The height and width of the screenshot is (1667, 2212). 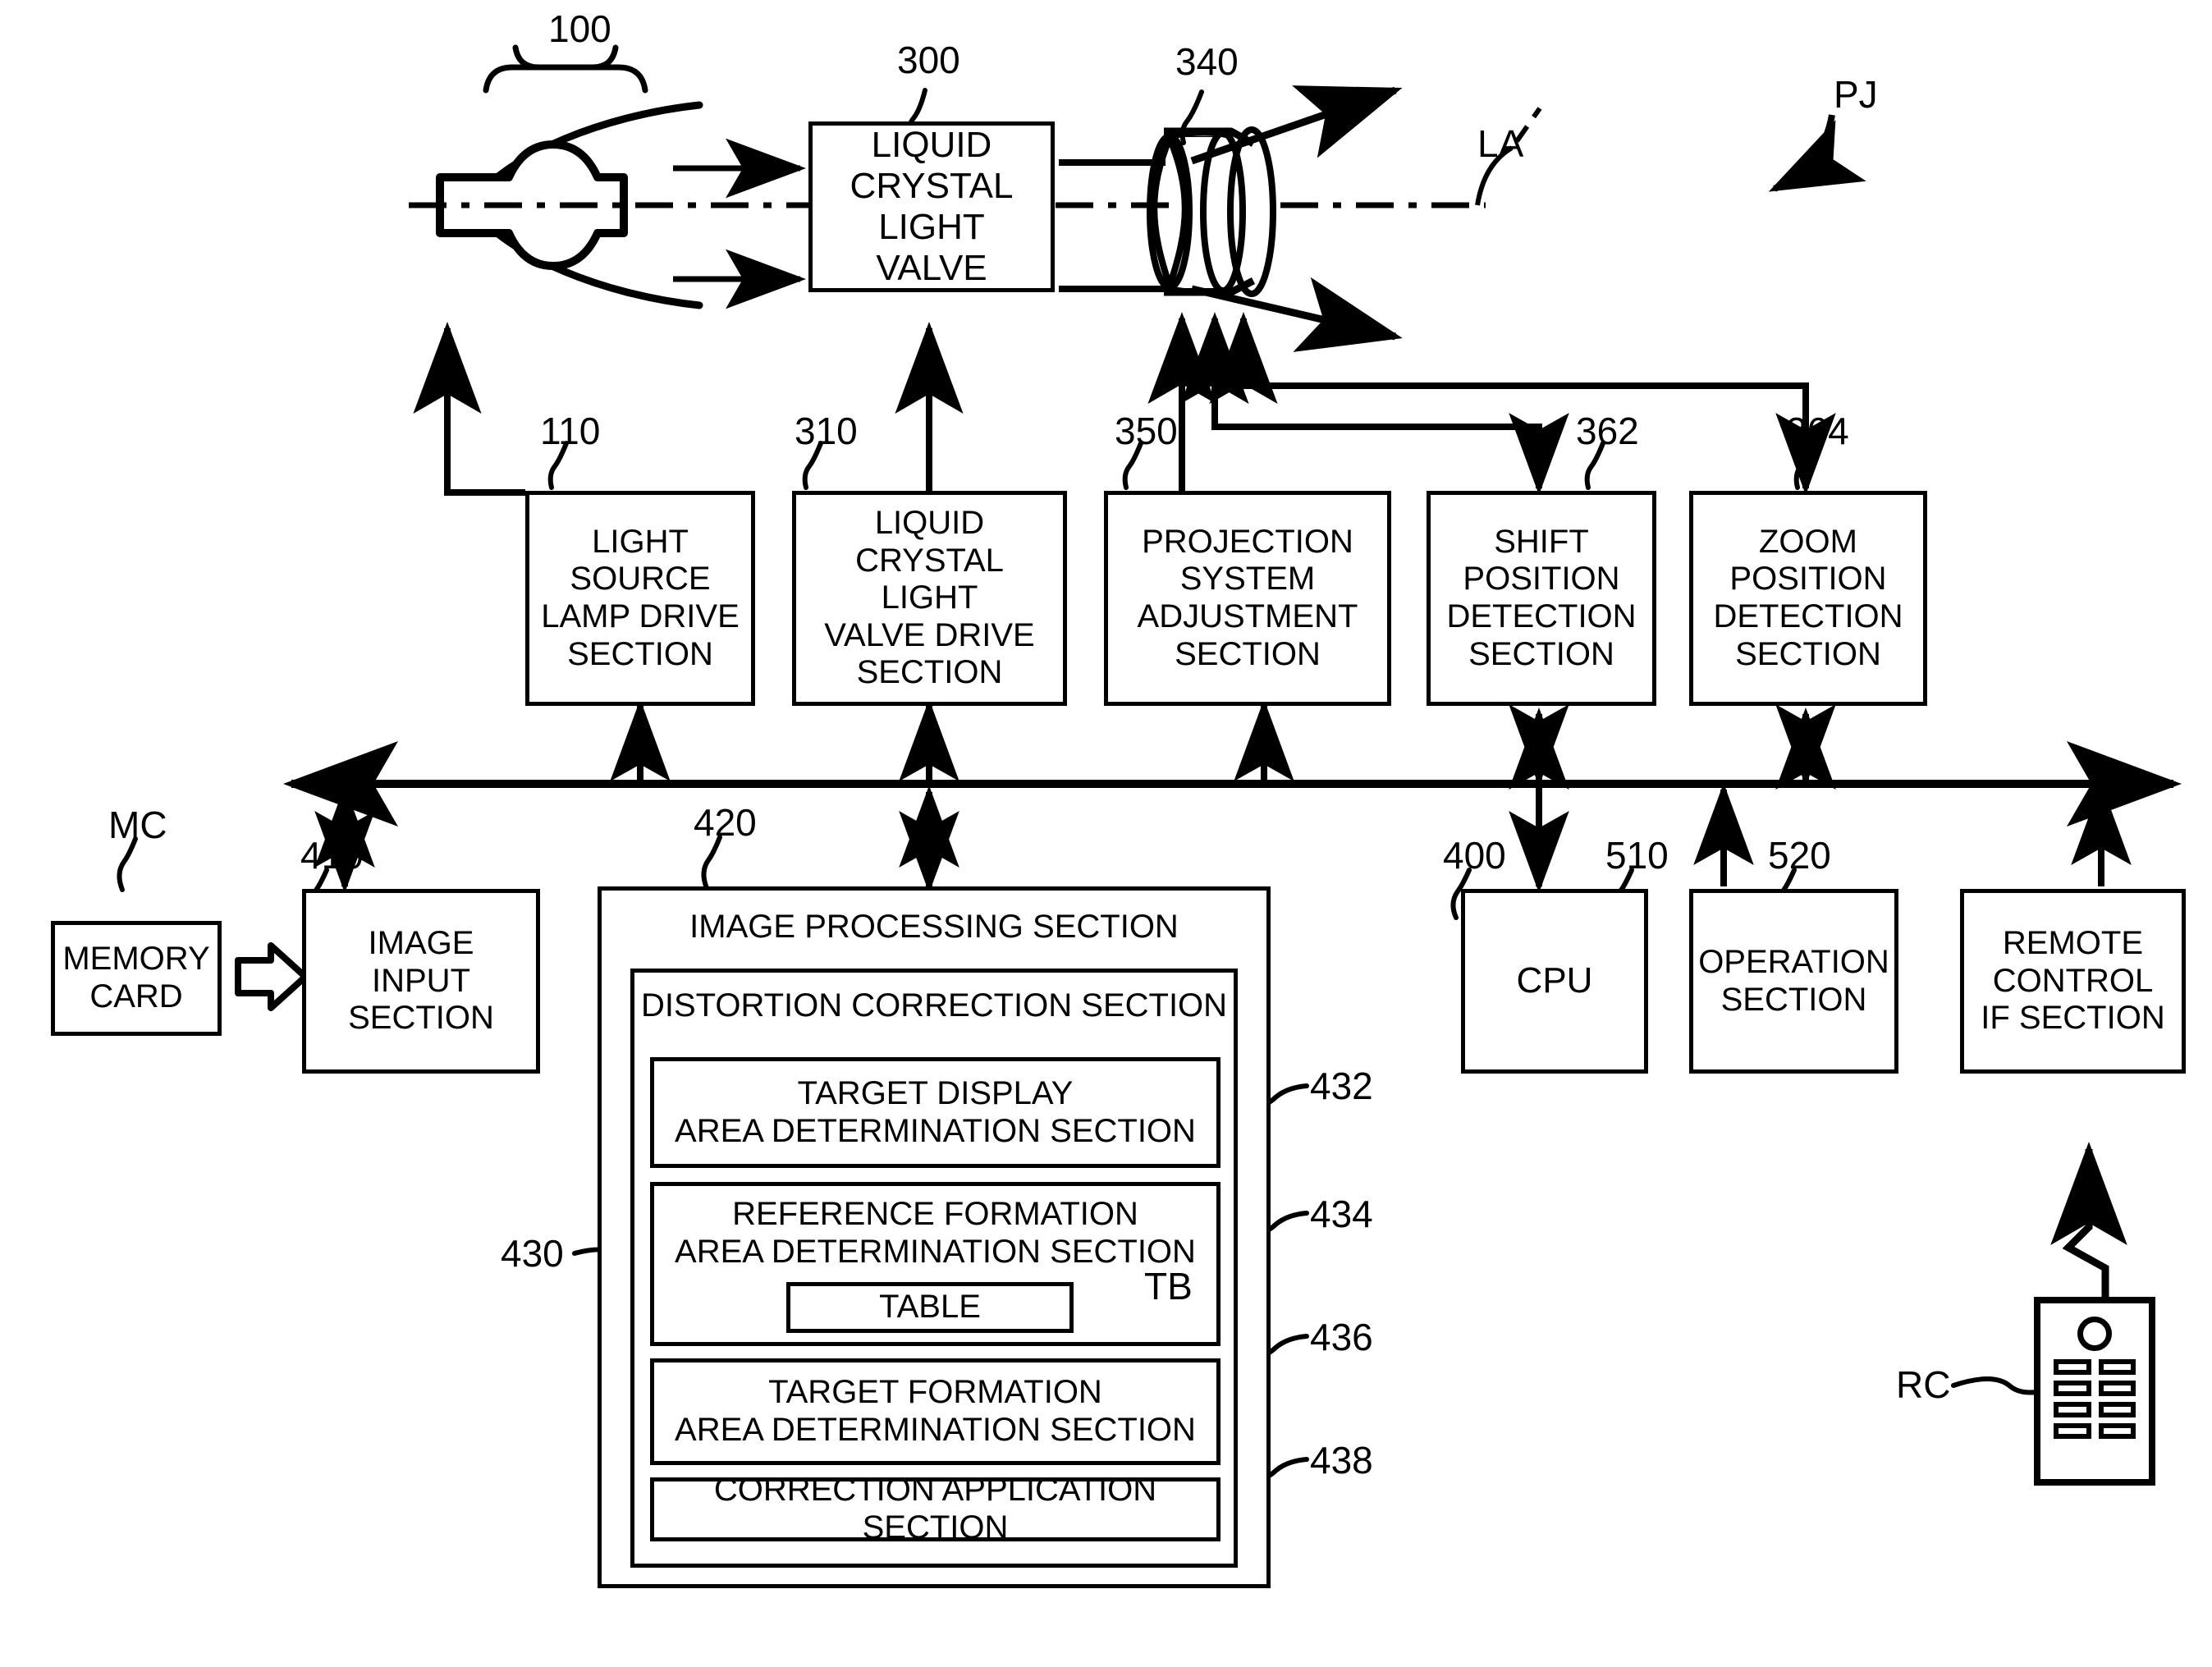 I want to click on ref-432: 432, so click(x=1342, y=1086).